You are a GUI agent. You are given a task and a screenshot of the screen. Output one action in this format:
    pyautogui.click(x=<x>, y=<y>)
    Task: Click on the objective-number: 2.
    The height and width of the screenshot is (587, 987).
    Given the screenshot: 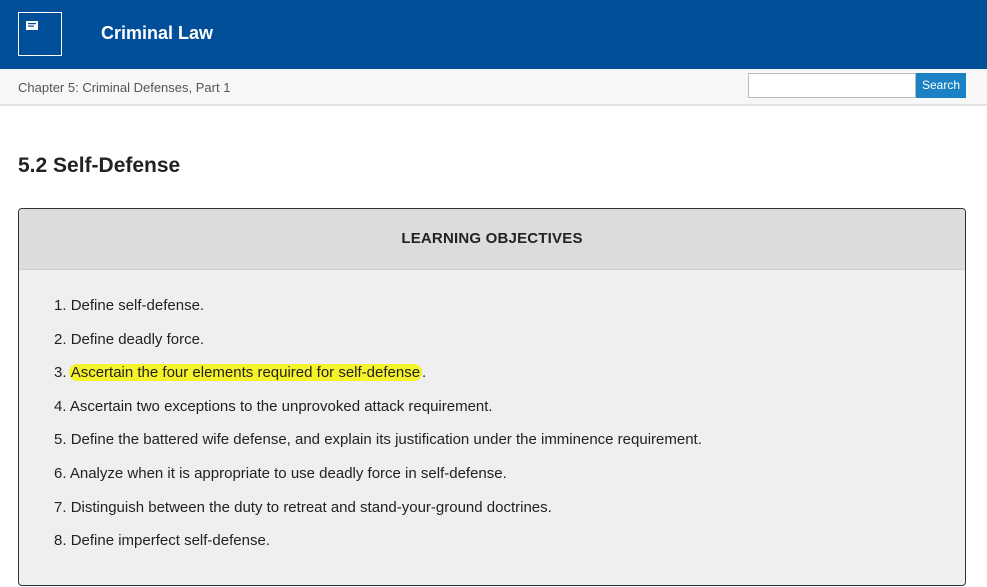 What is the action you would take?
    pyautogui.click(x=60, y=339)
    